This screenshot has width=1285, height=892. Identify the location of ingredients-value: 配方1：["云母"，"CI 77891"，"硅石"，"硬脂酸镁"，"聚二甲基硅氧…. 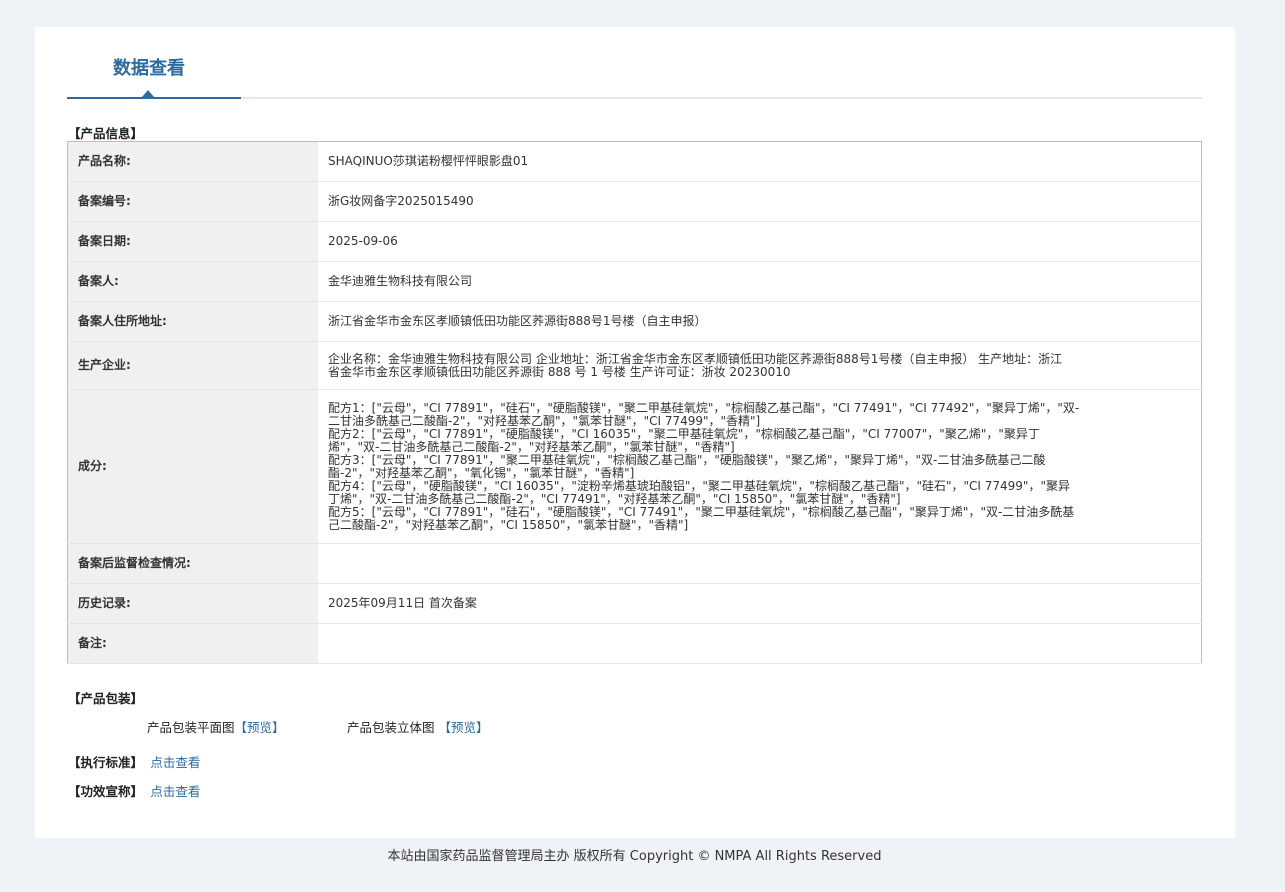
(760, 466).